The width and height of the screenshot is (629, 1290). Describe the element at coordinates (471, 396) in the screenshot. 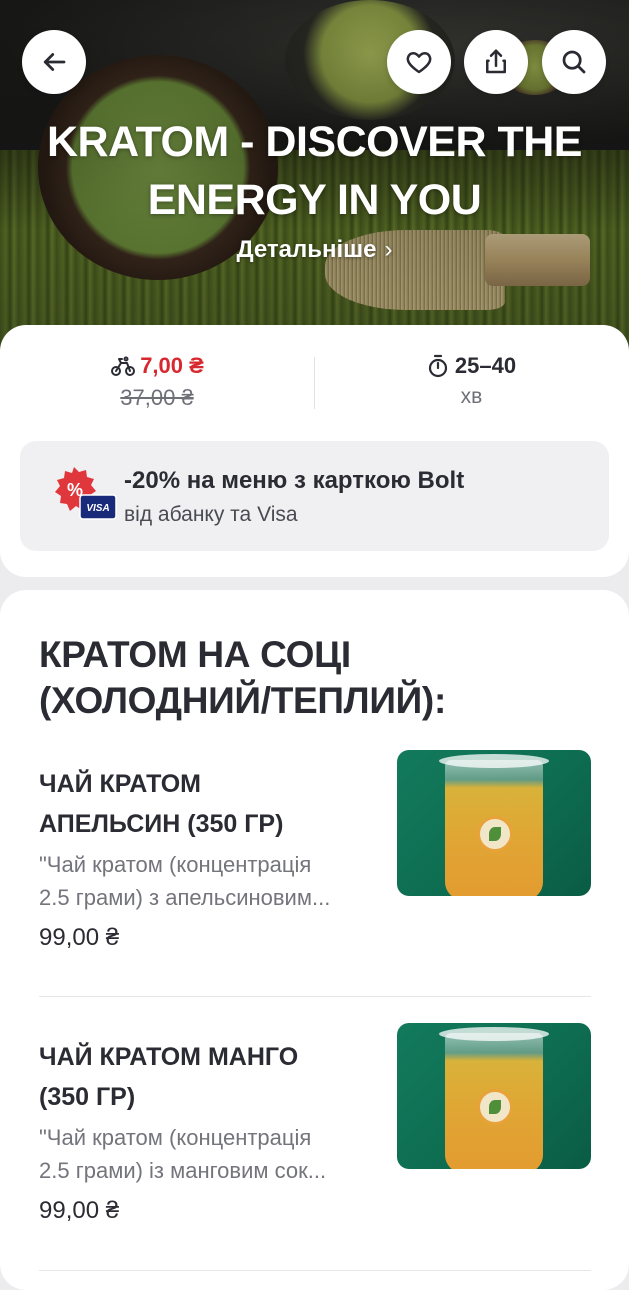

I see `delivery-time-unit: хв` at that location.